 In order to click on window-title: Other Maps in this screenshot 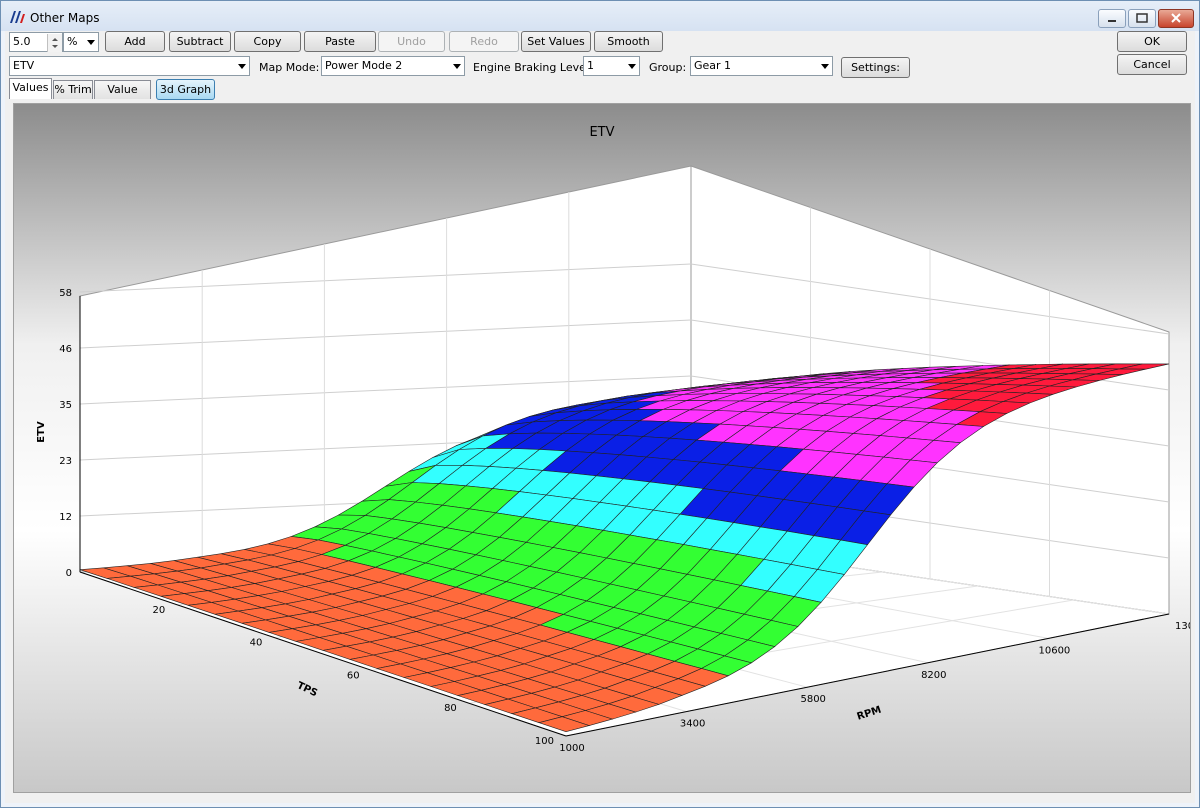, I will do `click(65, 18)`.